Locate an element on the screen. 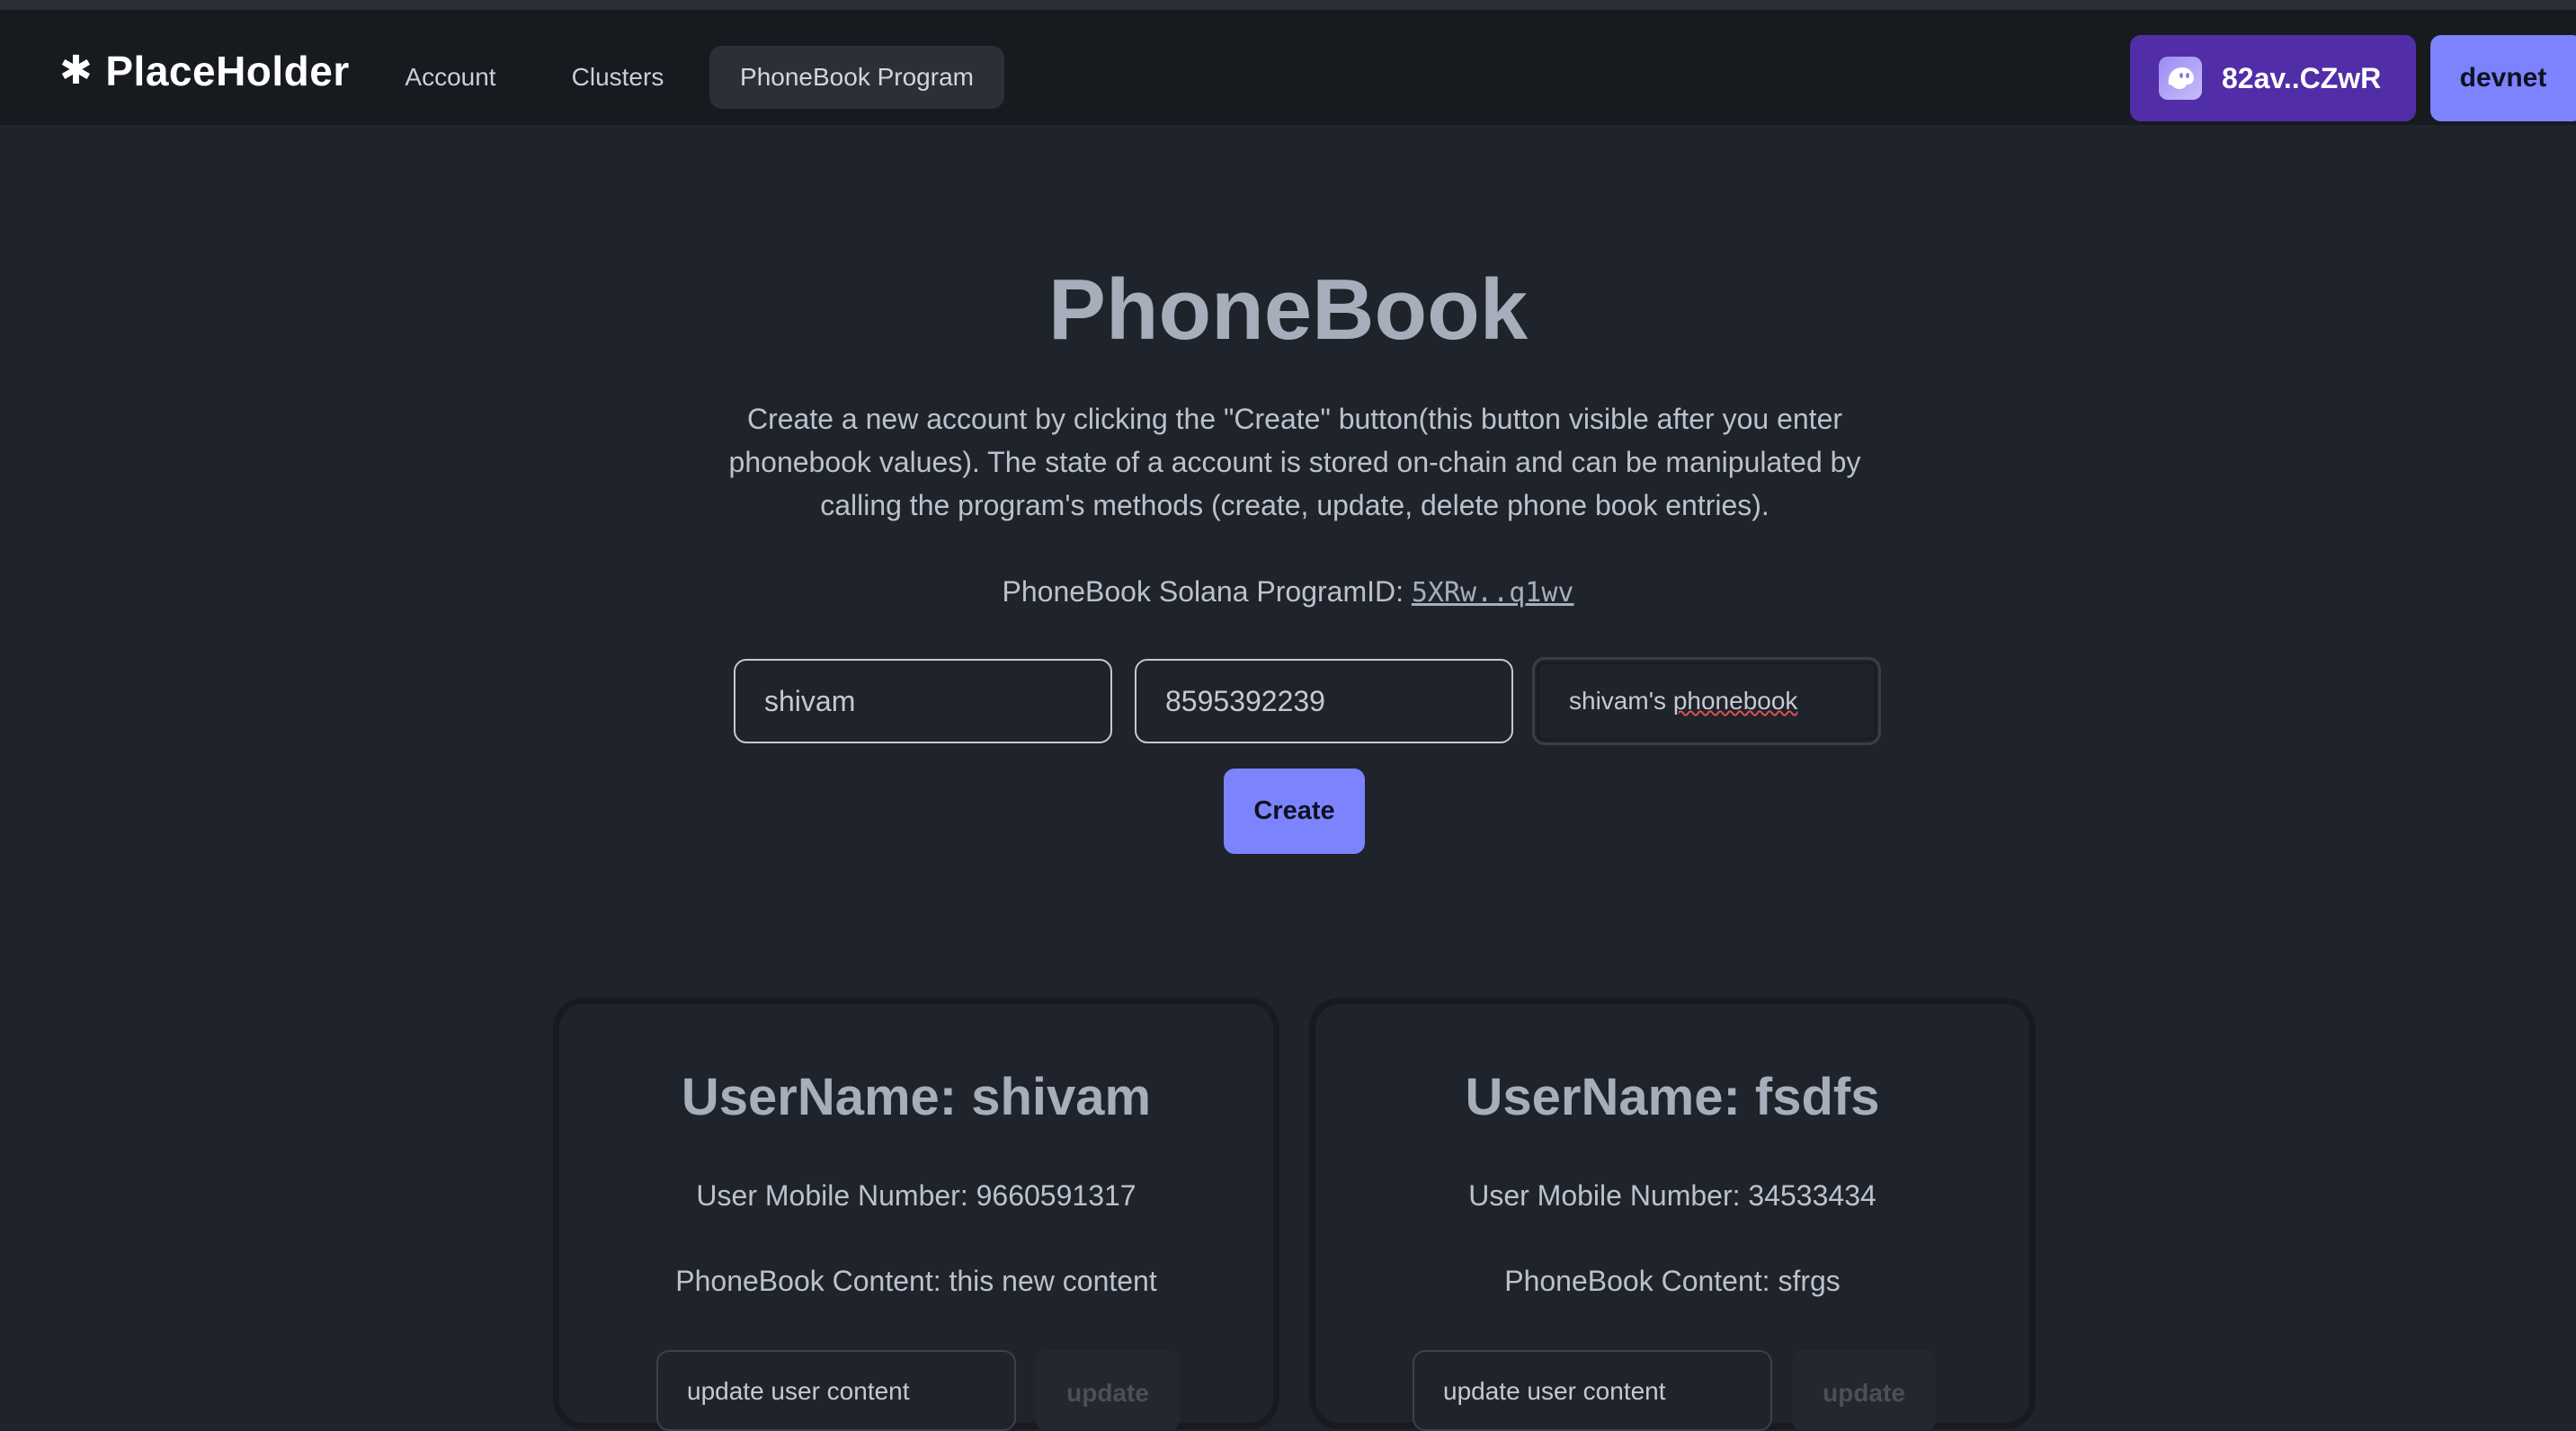  phone-number-input: 8595392239 is located at coordinates (1324, 701).